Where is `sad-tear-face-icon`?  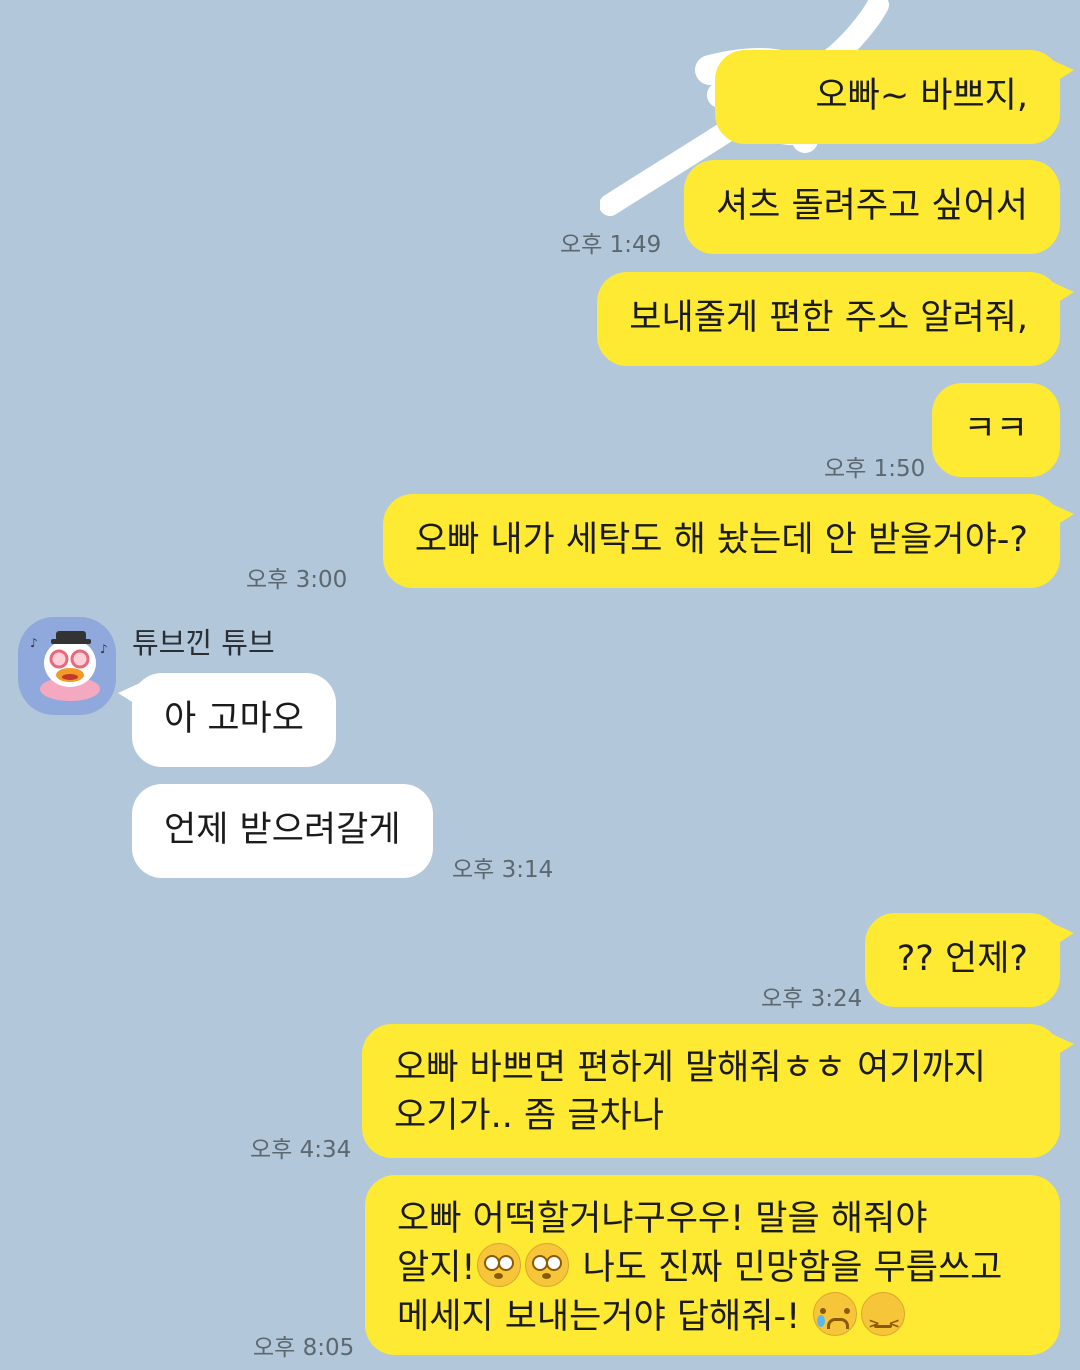 sad-tear-face-icon is located at coordinates (835, 1314).